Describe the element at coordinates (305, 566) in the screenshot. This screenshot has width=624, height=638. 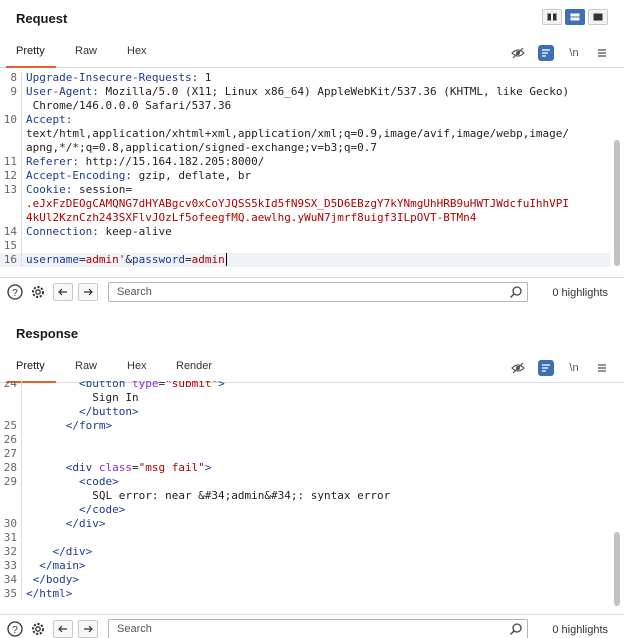
I see `editor-line: 33 </main>` at that location.